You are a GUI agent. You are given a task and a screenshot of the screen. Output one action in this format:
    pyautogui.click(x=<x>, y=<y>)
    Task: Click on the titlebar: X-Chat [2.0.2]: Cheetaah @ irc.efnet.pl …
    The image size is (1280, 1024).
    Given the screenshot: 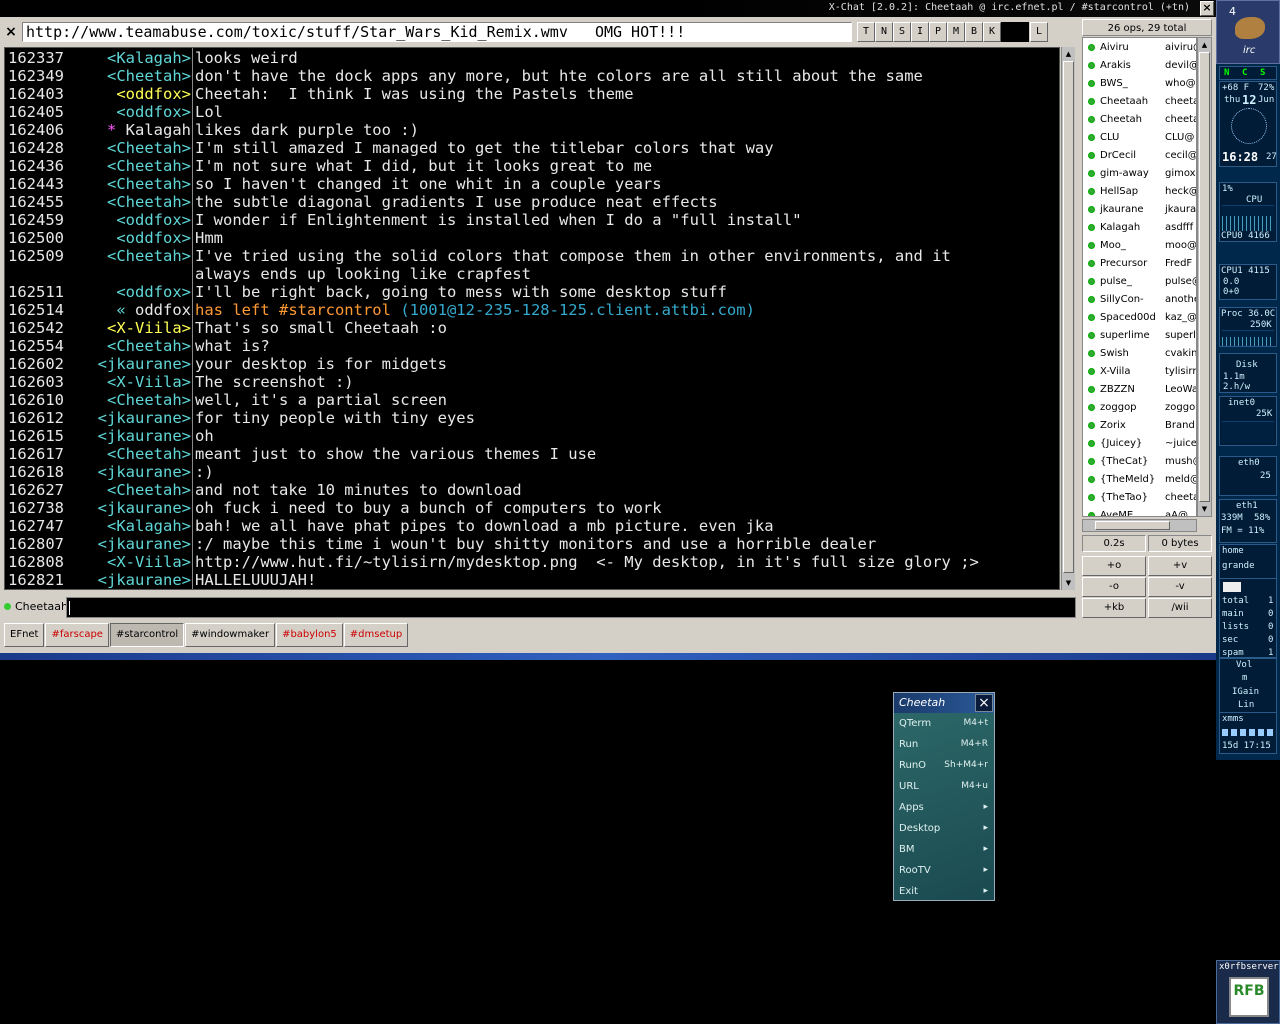 What is the action you would take?
    pyautogui.click(x=608, y=8)
    